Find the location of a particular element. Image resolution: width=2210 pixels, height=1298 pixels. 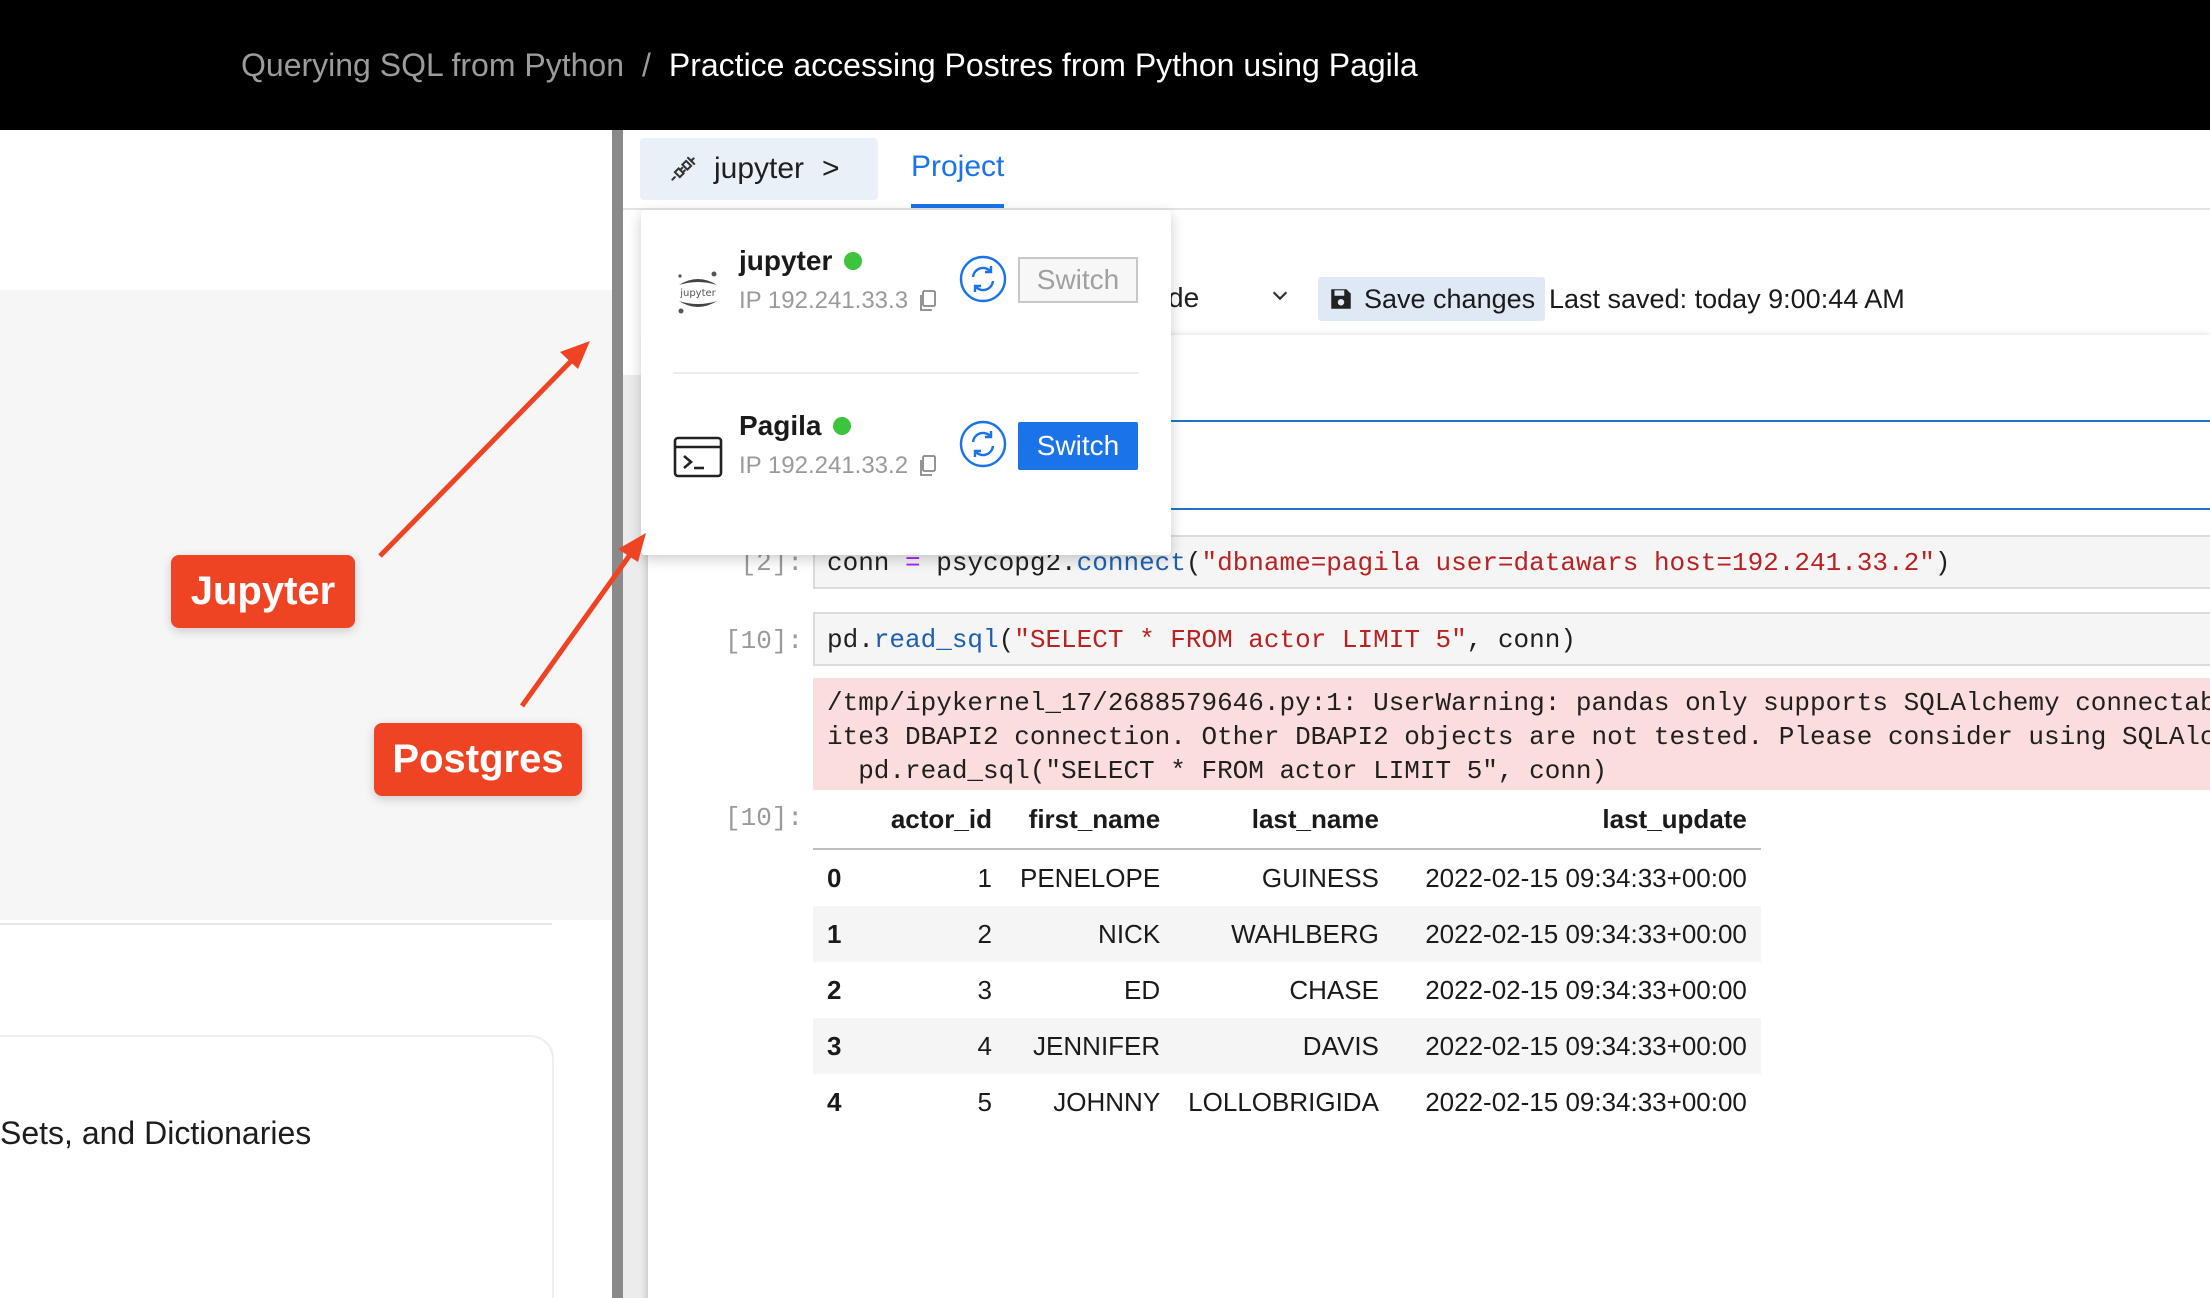

table-header-last-update: last_update is located at coordinates (1576, 820).